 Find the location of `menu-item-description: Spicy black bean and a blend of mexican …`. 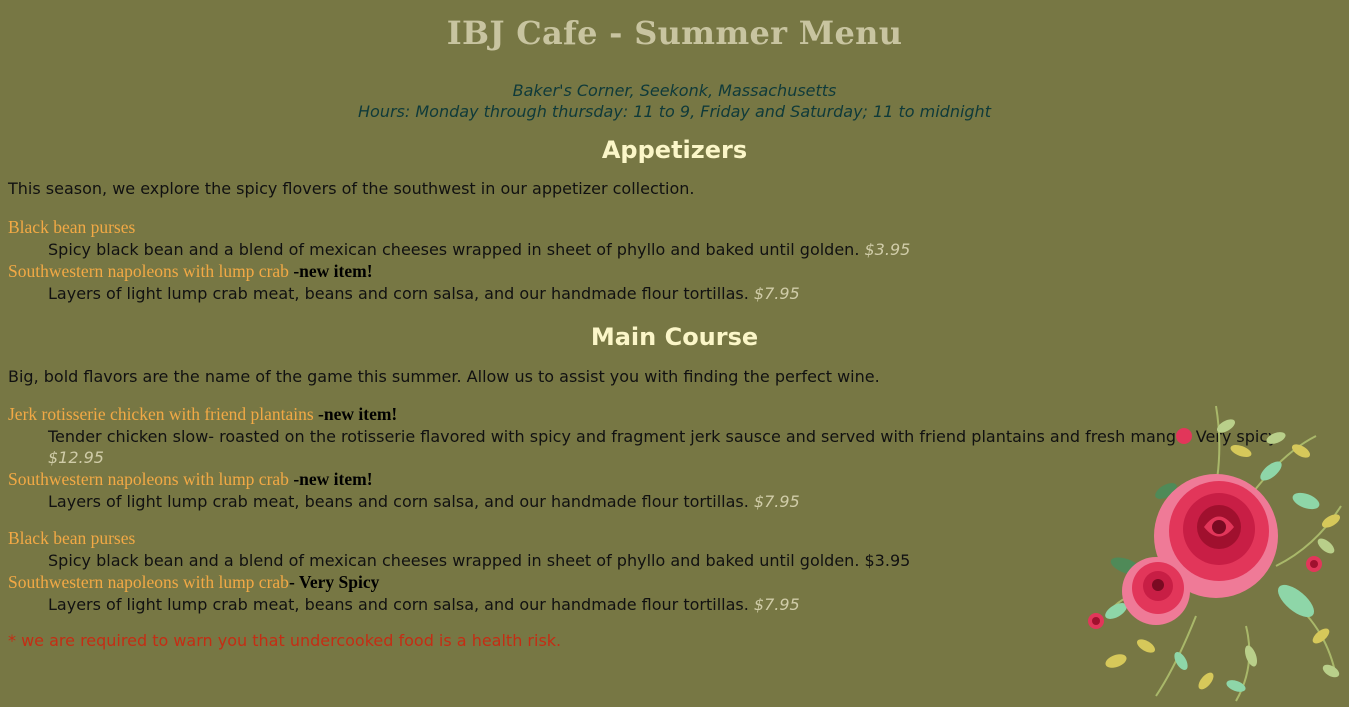

menu-item-description: Spicy black bean and a blend of mexican … is located at coordinates (479, 249).